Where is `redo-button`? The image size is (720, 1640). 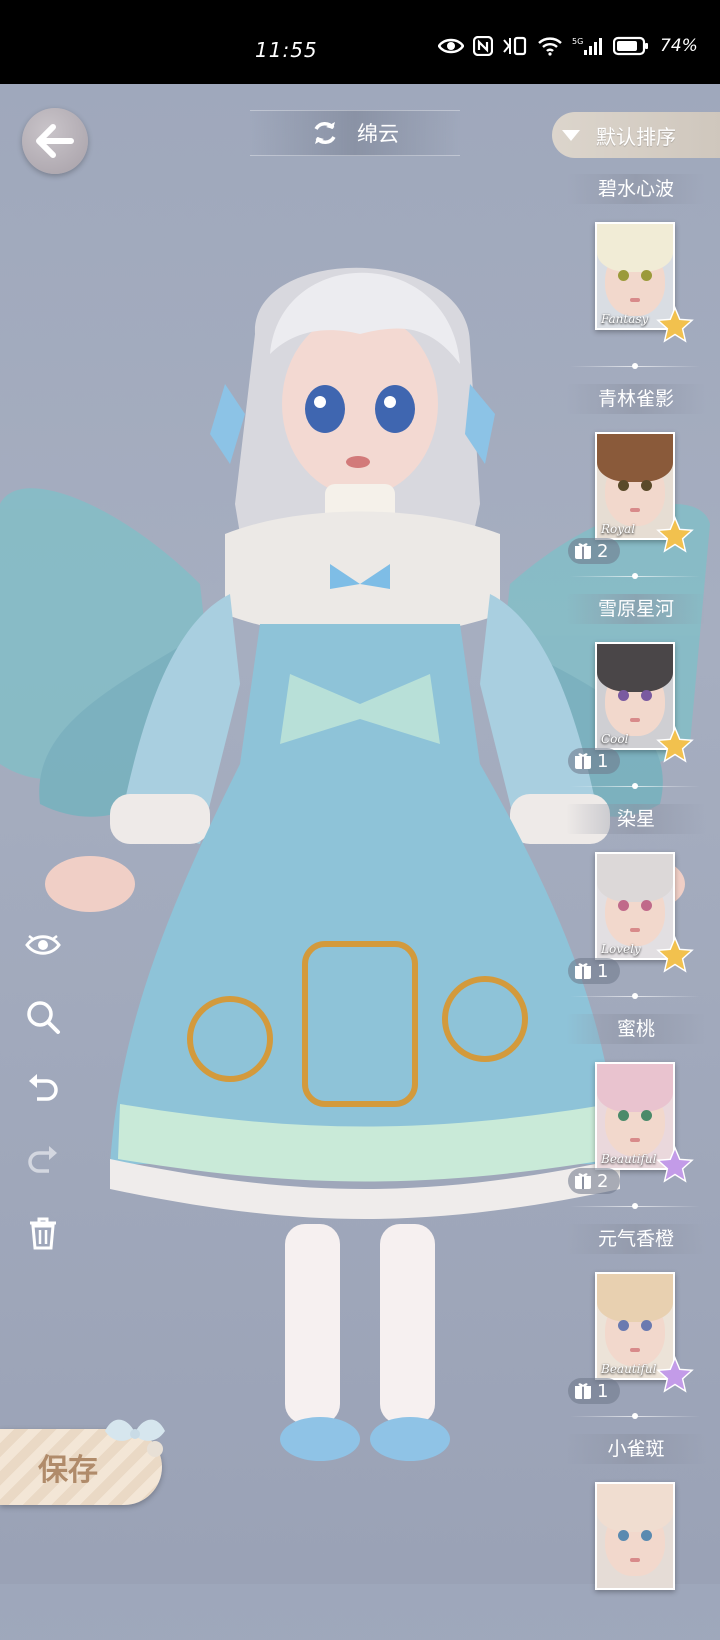
redo-button is located at coordinates (43, 1161).